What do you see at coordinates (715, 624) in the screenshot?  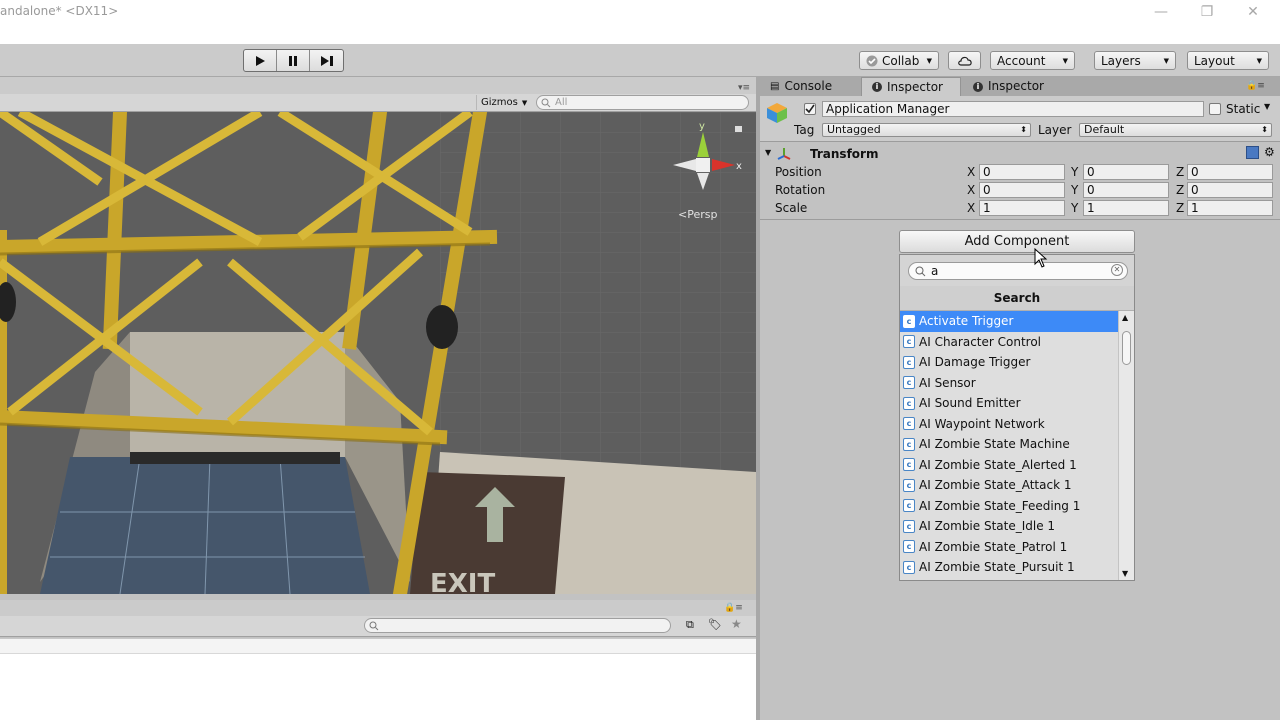 I see `filter-by-label-icon: 🏷` at bounding box center [715, 624].